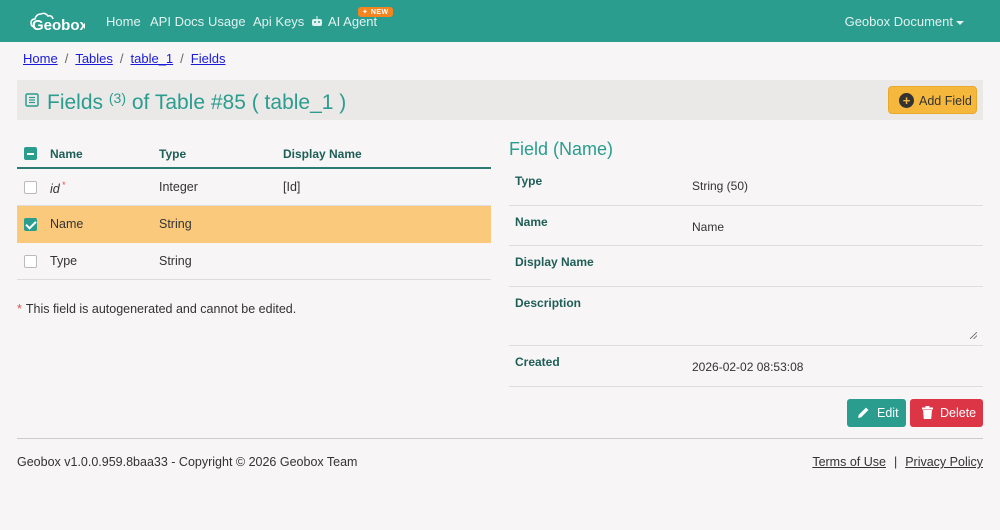 The height and width of the screenshot is (530, 1000). Describe the element at coordinates (40, 58) in the screenshot. I see `breadcrumb-home: Home` at that location.